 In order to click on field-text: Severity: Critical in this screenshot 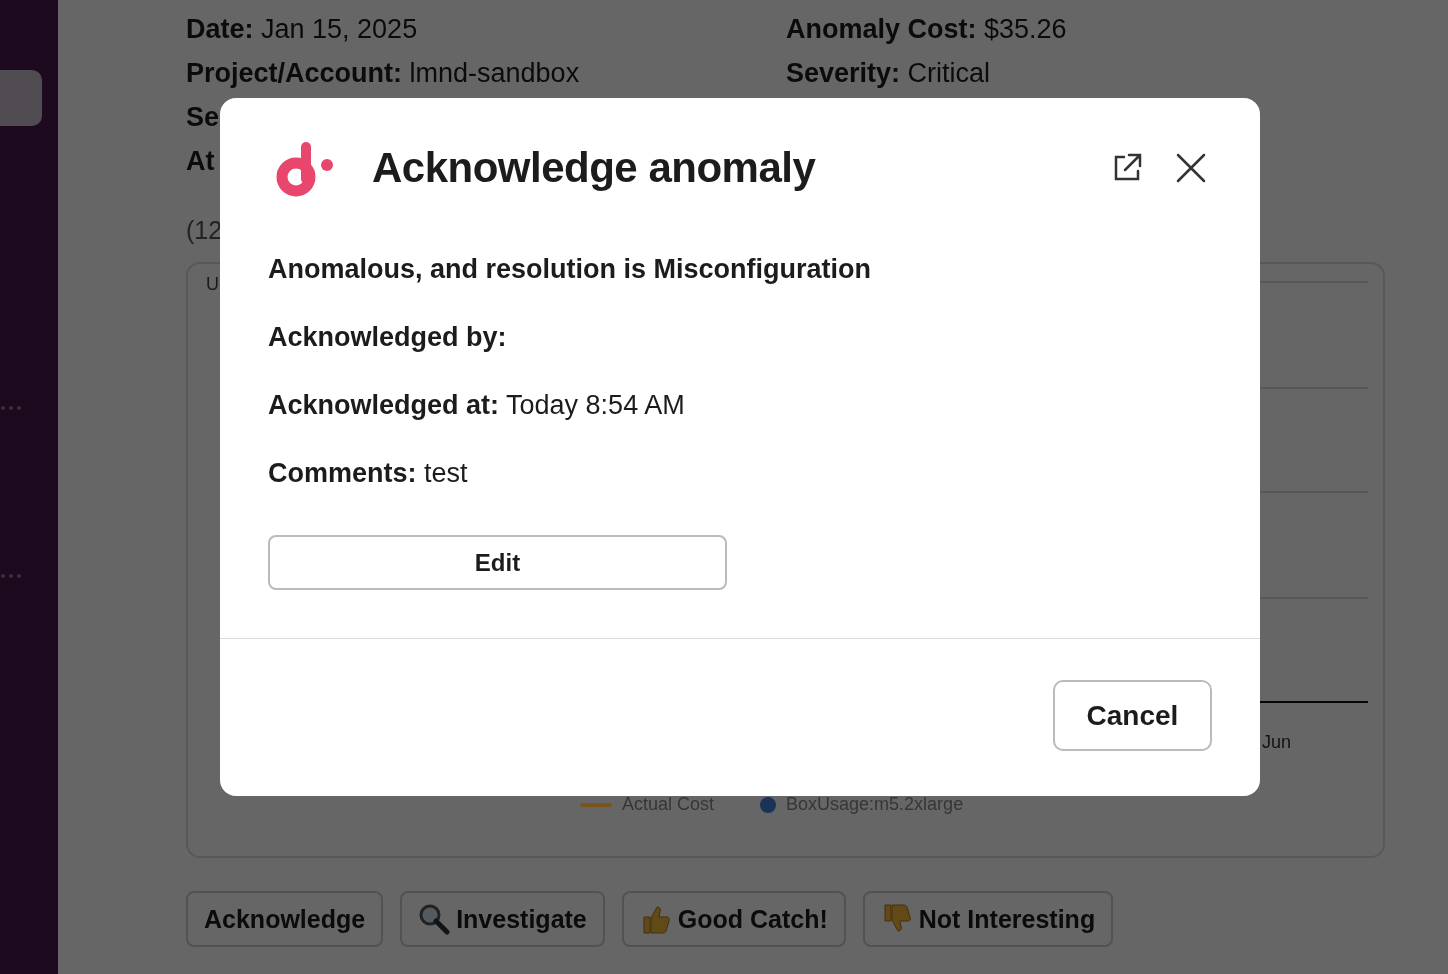, I will do `click(889, 73)`.